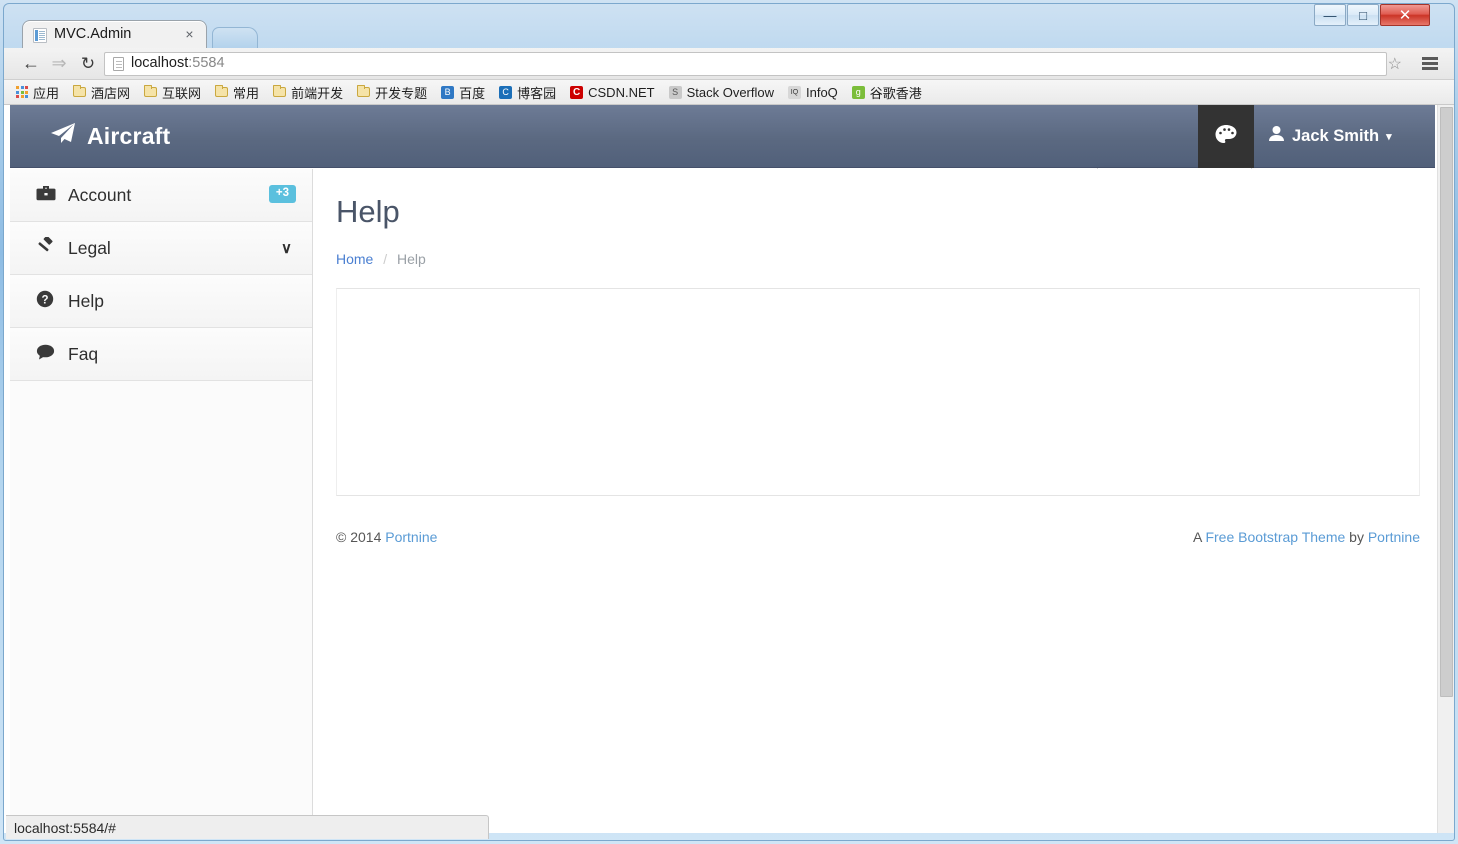  I want to click on bookmark-baidu: B 百度, so click(463, 92).